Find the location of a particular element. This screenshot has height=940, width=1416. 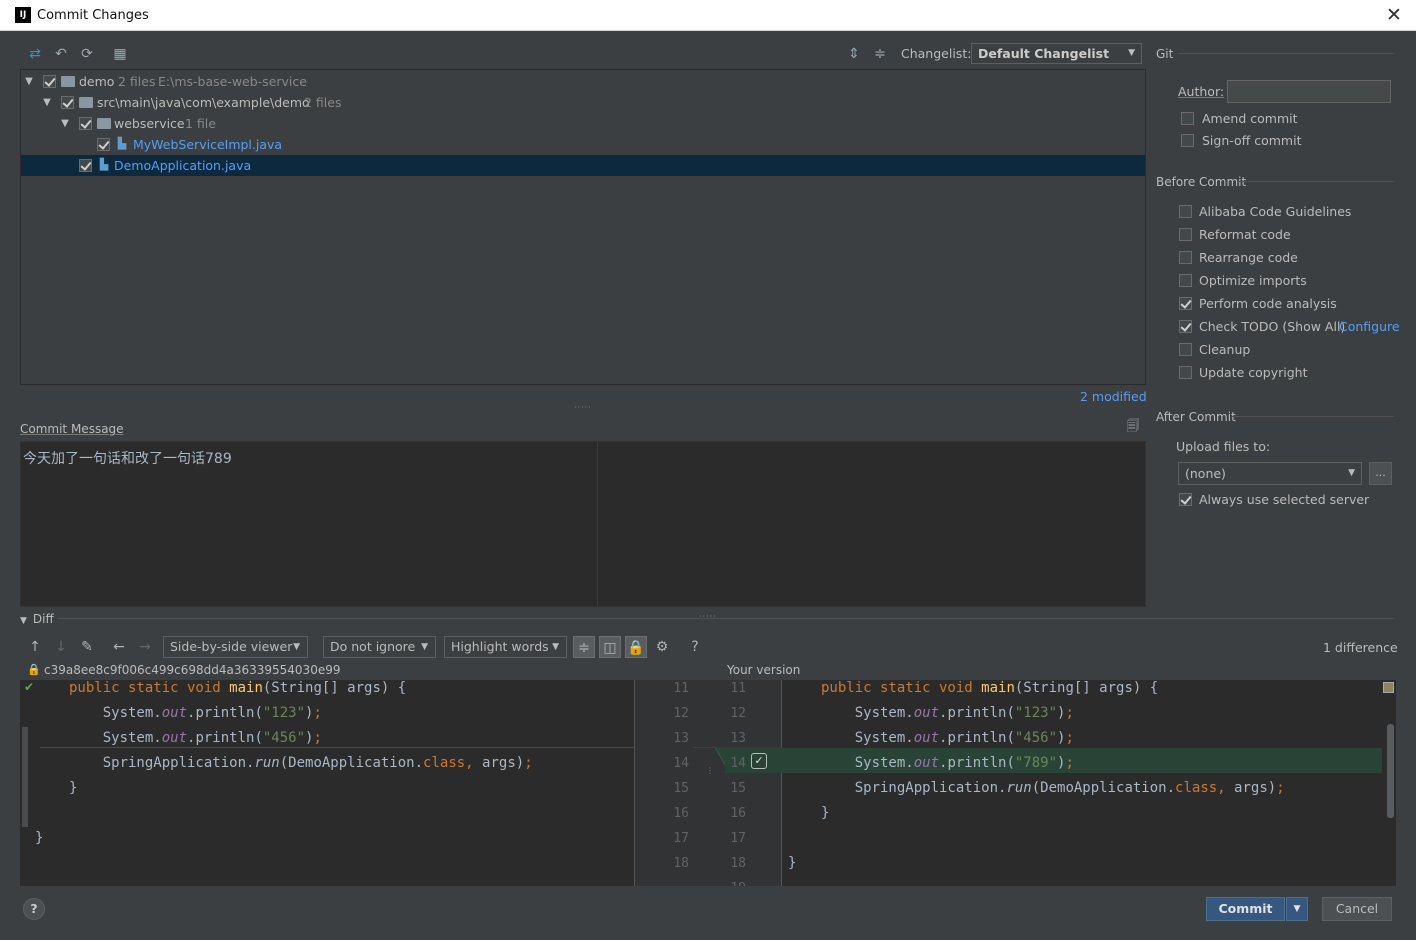

tree-meta: 2 files is located at coordinates (323, 102).